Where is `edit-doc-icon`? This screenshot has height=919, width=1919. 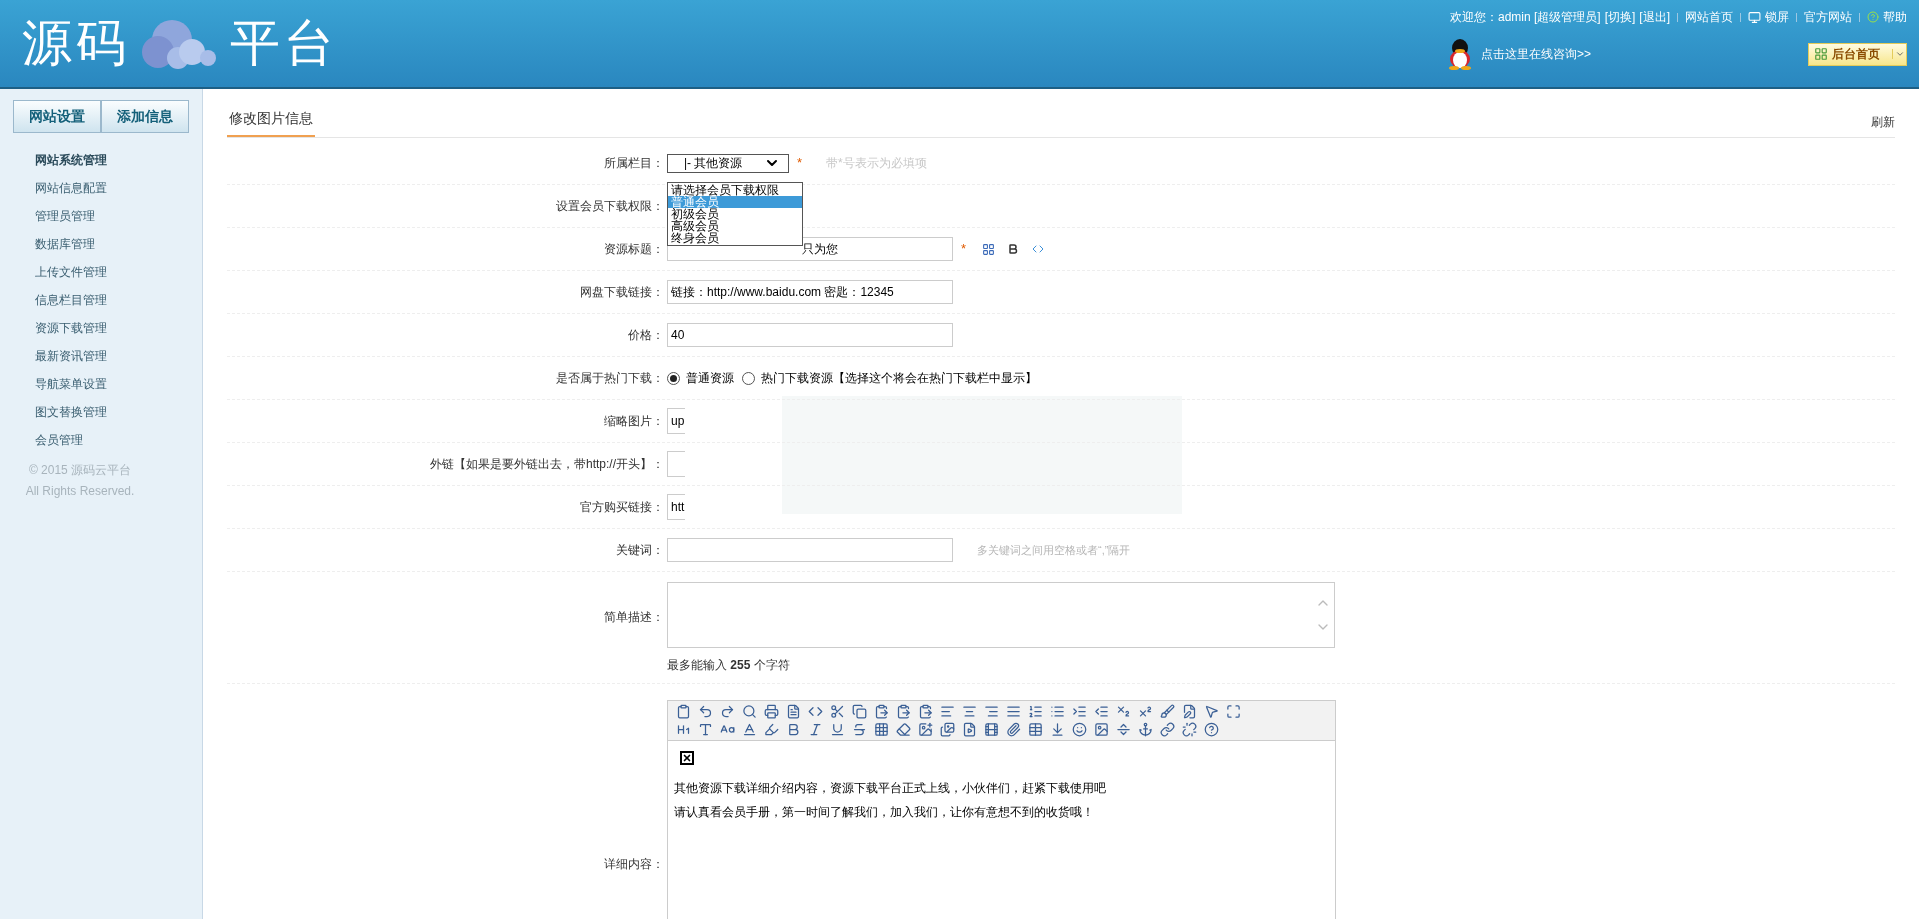
edit-doc-icon is located at coordinates (1189, 711).